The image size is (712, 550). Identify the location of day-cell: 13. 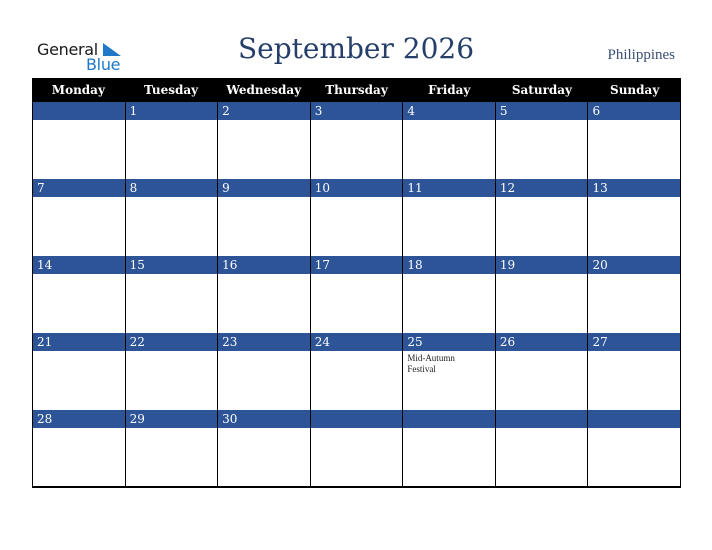
(635, 217).